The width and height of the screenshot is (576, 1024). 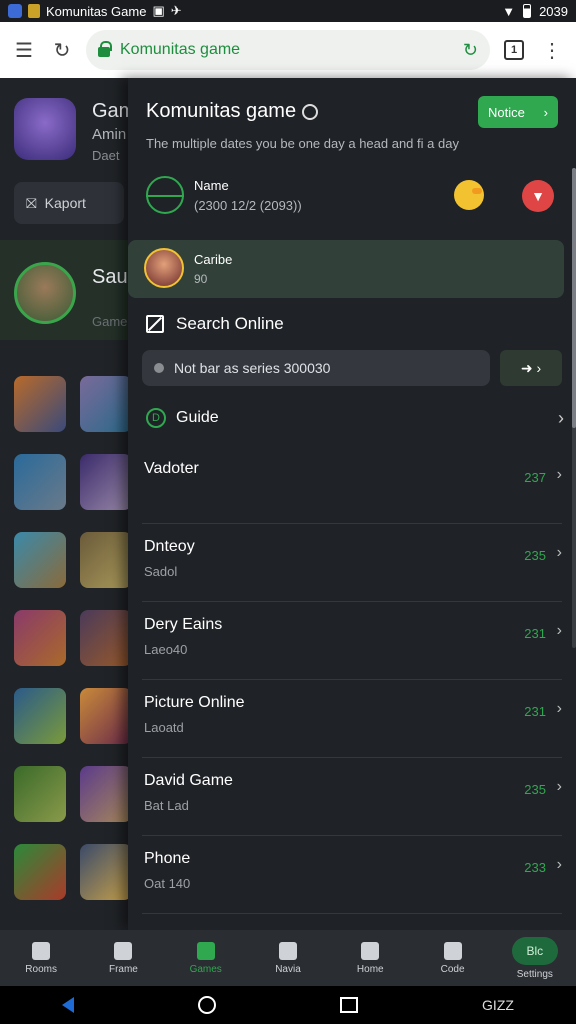 I want to click on row-count: 237, so click(x=535, y=477).